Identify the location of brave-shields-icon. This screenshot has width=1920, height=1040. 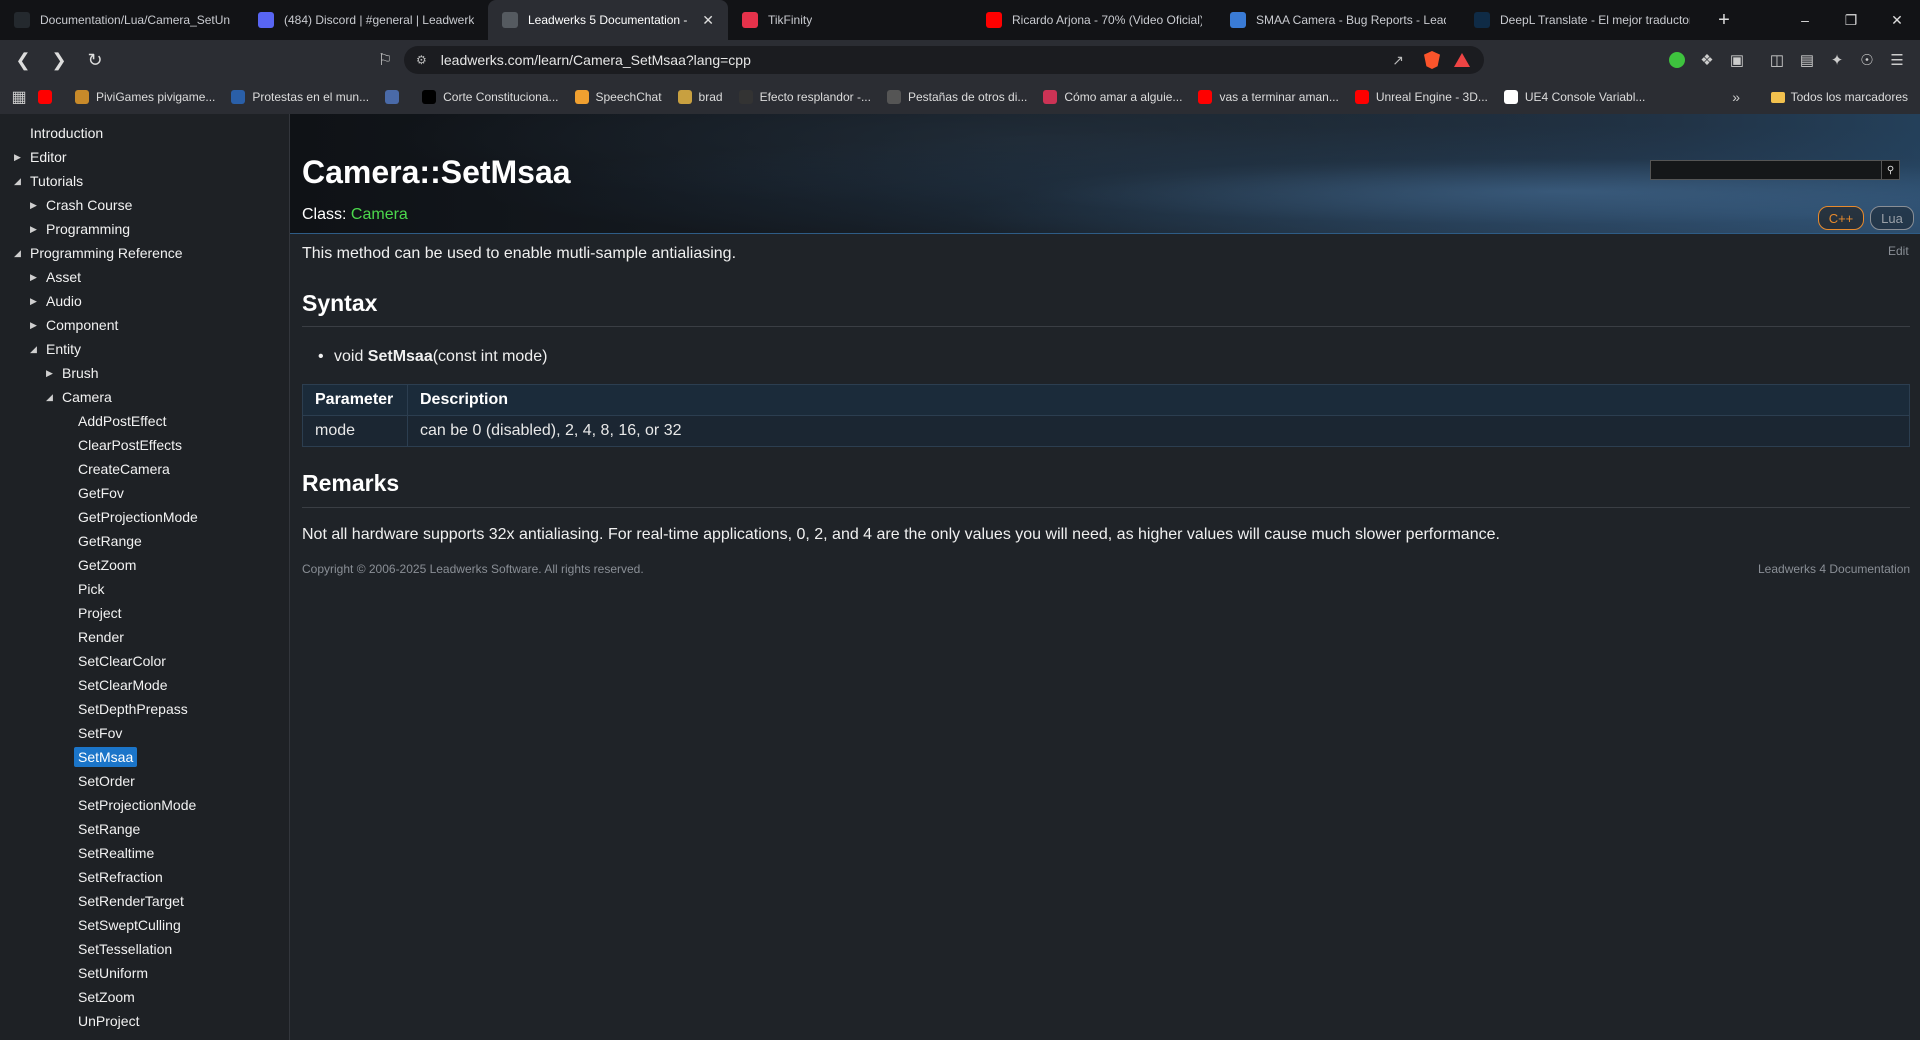
(1432, 60).